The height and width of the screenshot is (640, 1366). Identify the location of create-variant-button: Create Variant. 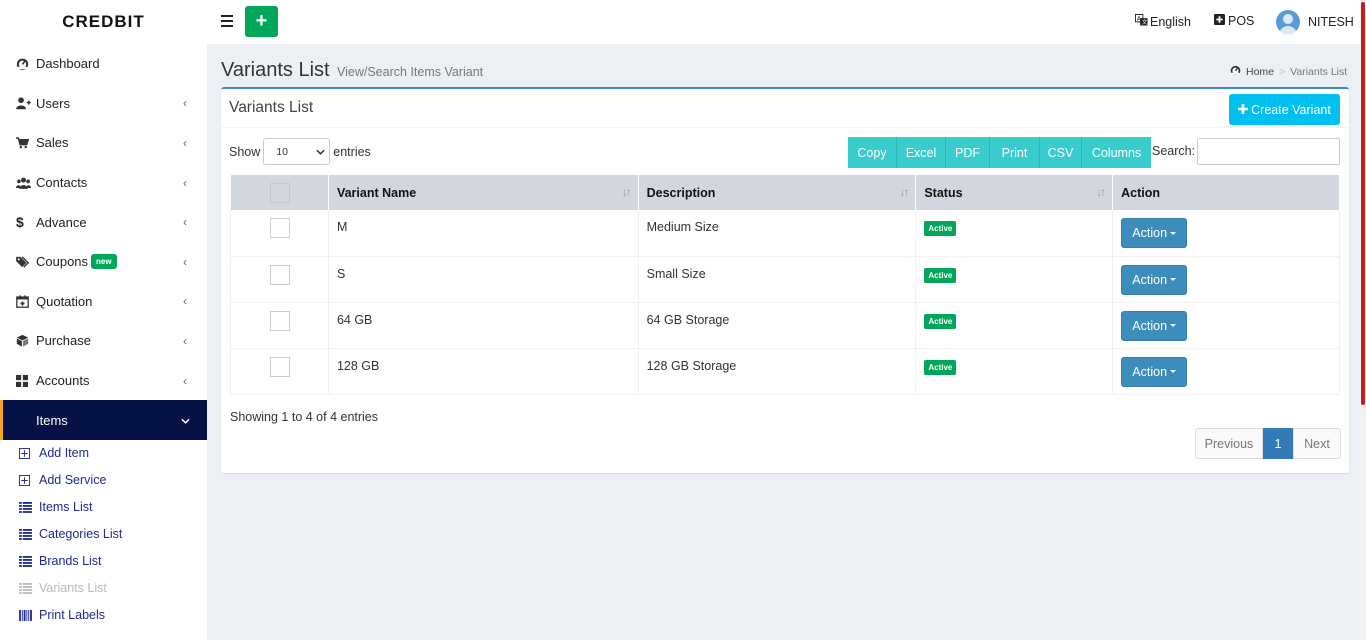
(1284, 109).